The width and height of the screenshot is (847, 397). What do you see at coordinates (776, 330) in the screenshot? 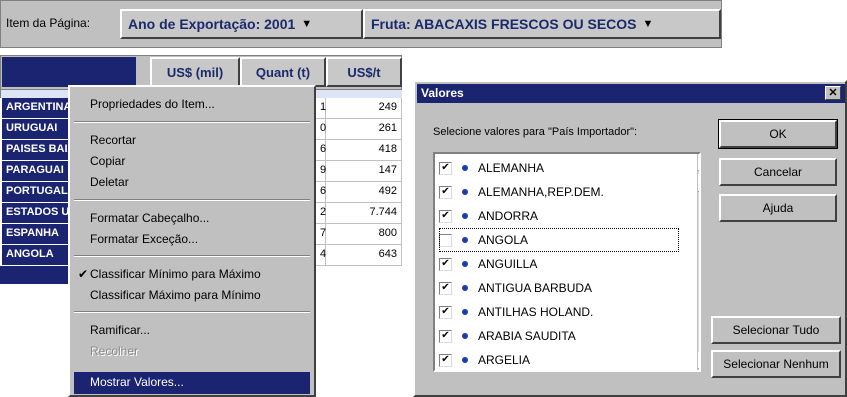
I see `select-all-button: Selecionar Tudo` at bounding box center [776, 330].